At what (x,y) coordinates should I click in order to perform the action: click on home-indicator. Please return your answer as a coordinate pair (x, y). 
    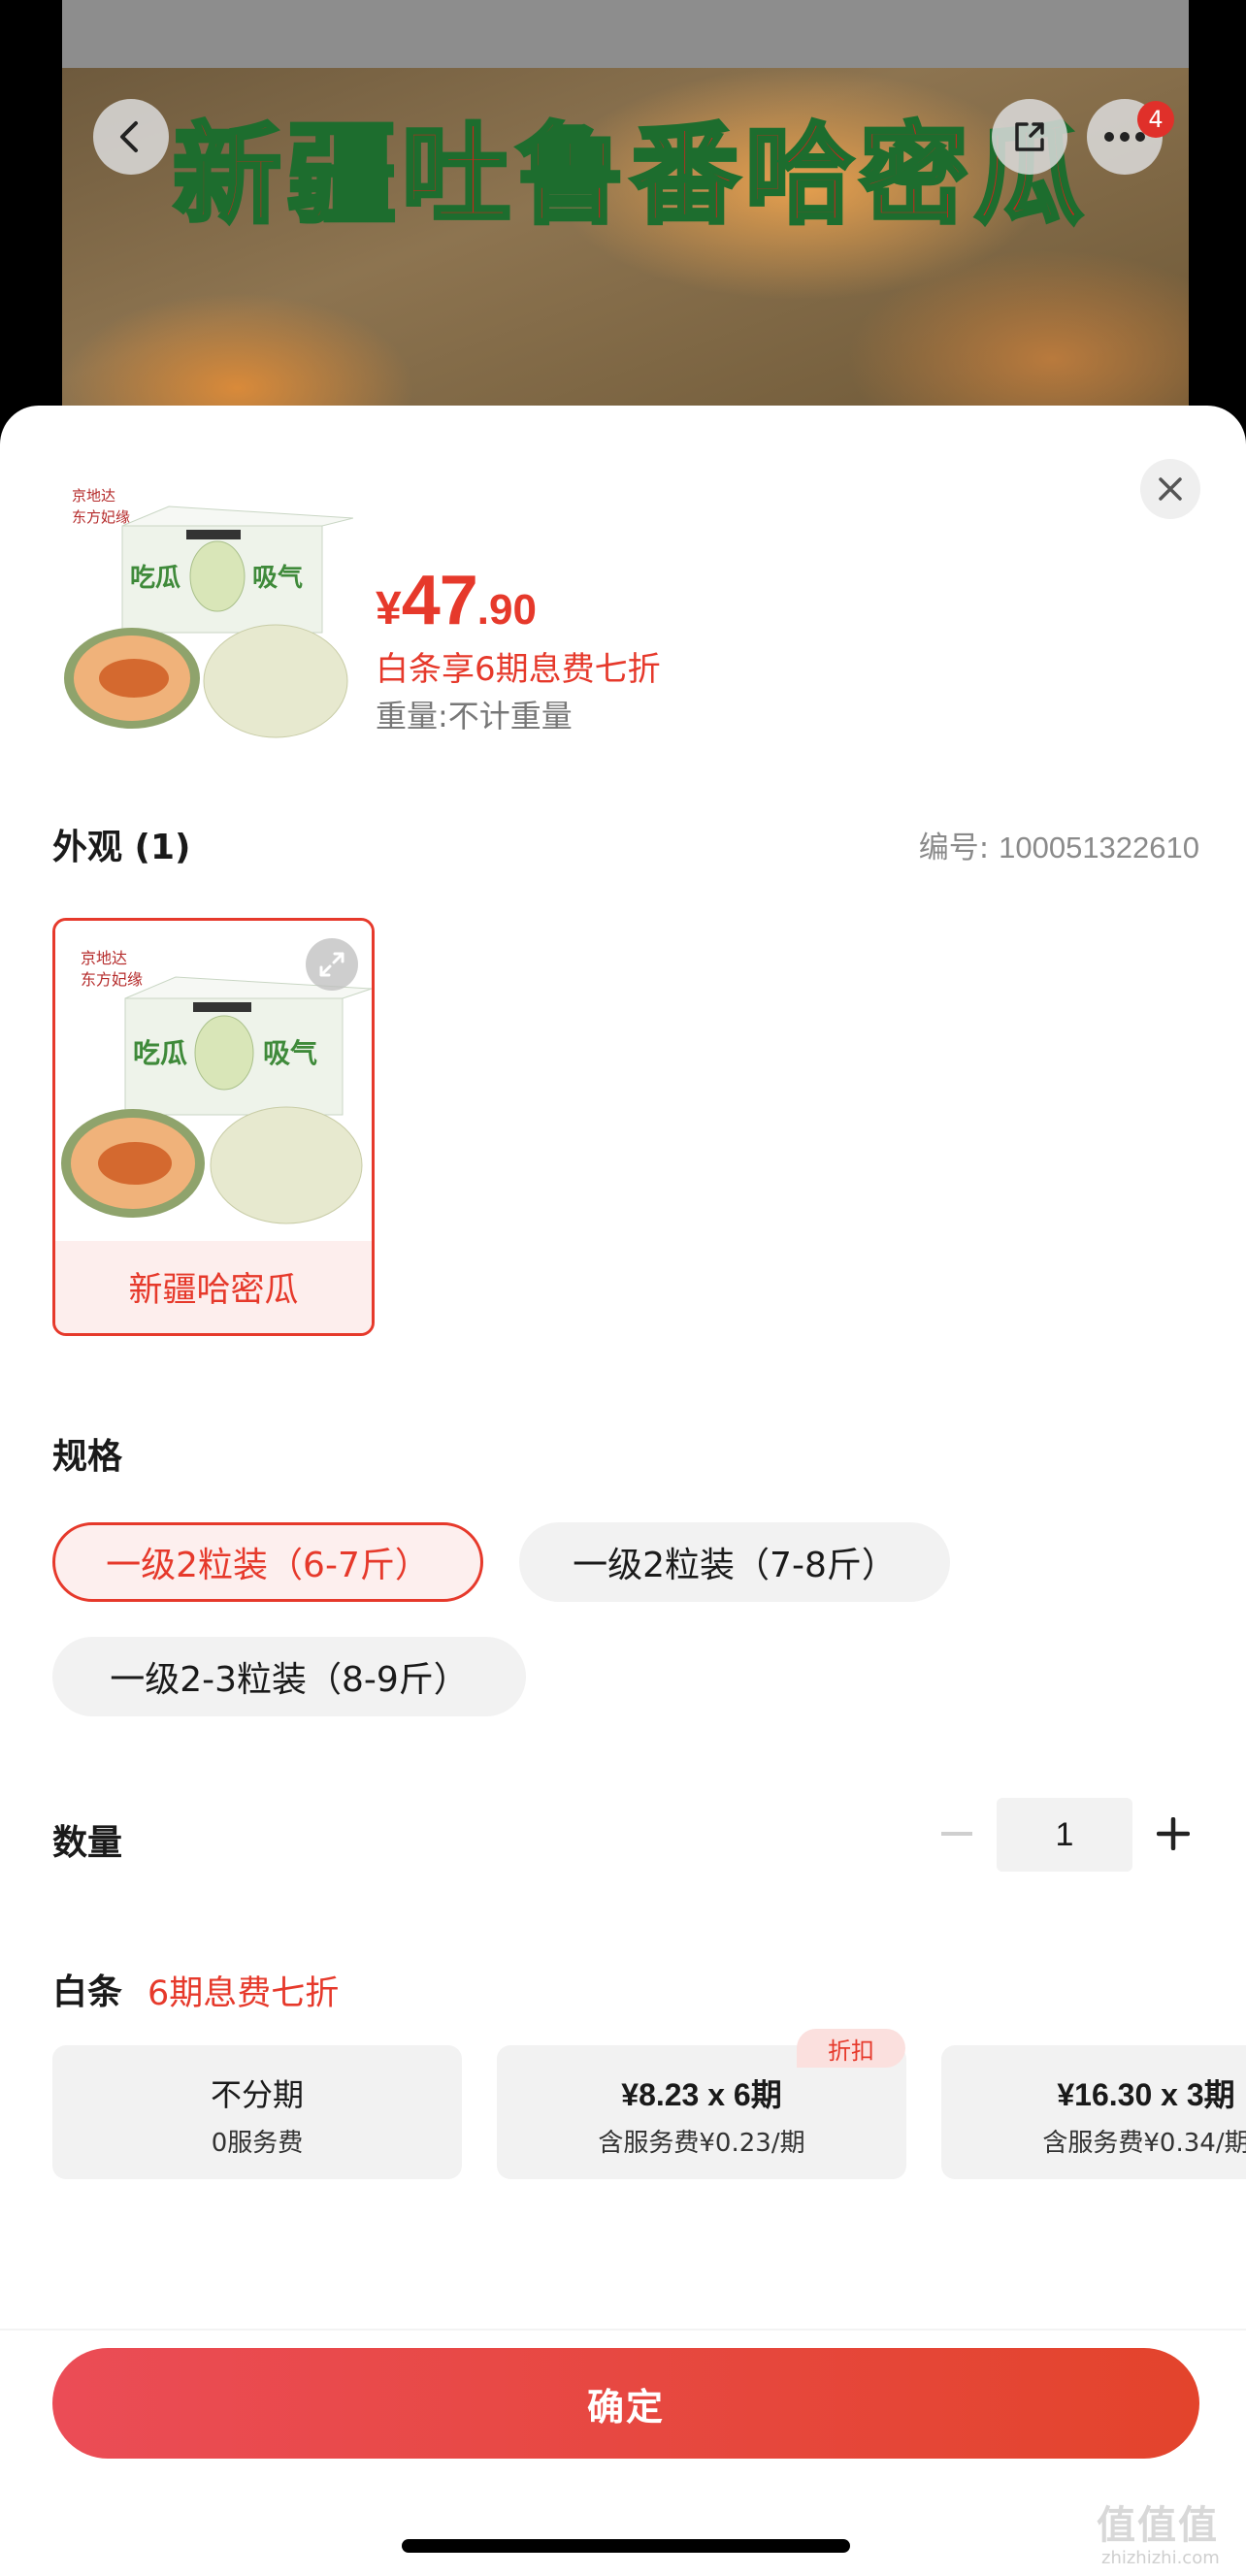
    Looking at the image, I should click on (626, 2546).